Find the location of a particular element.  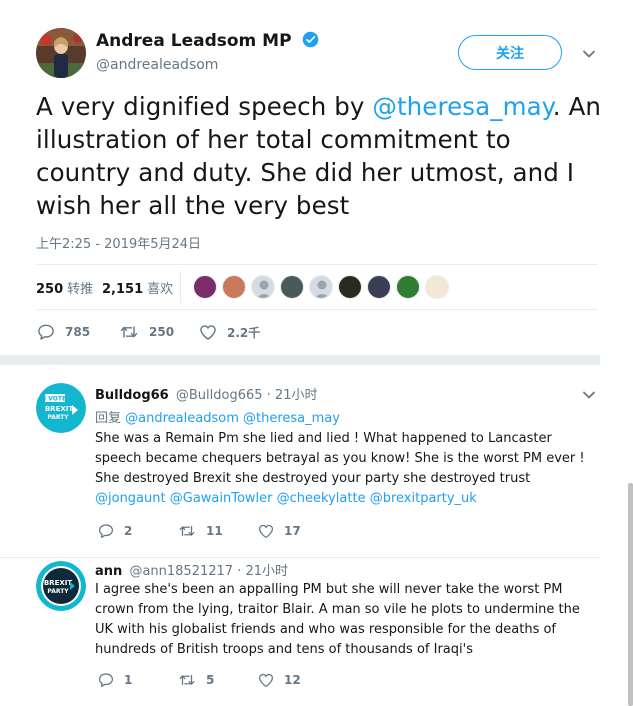

like-count: 17 is located at coordinates (292, 531).